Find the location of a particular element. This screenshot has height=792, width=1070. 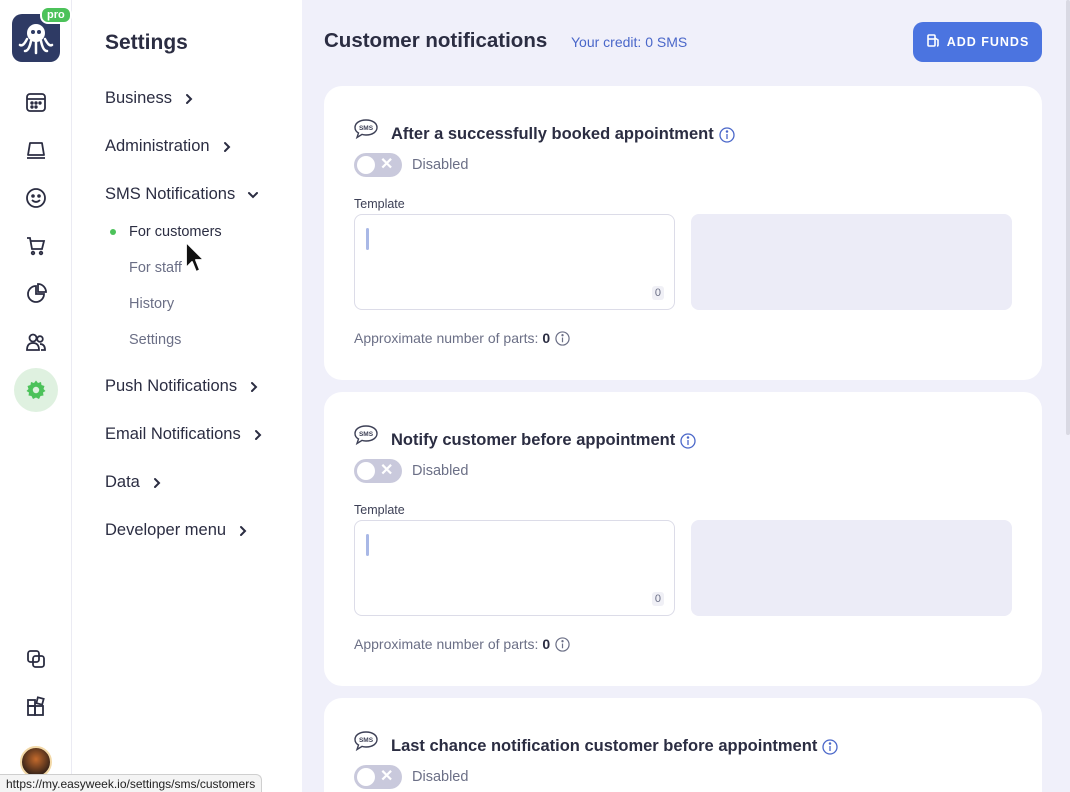

card-title: After a successfully booked appointment is located at coordinates (563, 134).